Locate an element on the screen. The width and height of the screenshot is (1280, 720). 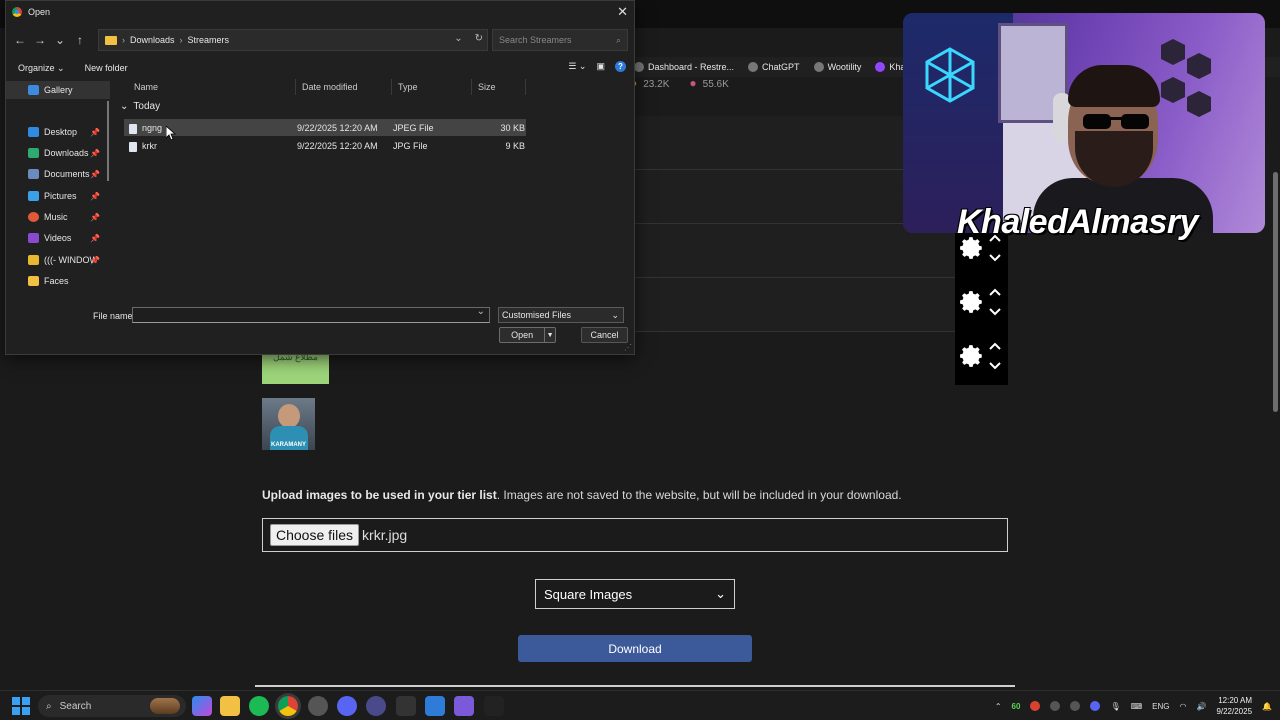
cancel-button: Cancel is located at coordinates (604, 335).